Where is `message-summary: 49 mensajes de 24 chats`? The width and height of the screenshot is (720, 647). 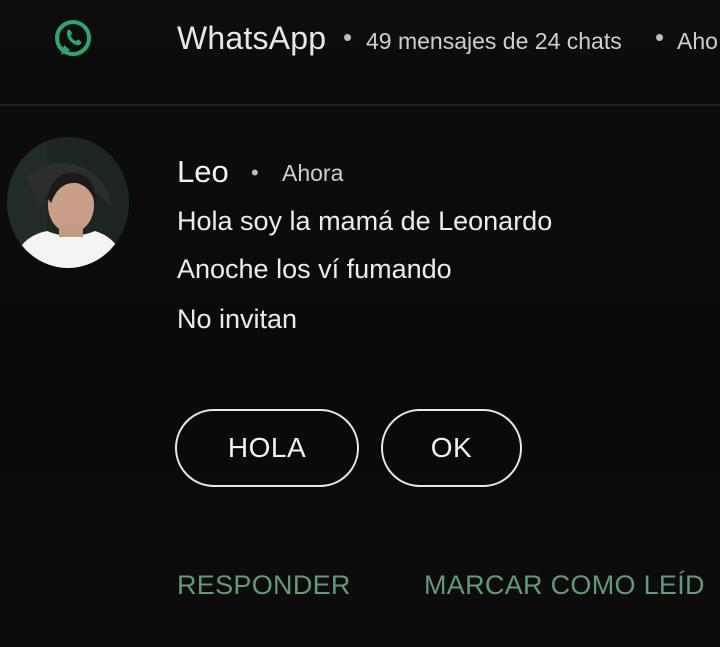
message-summary: 49 mensajes de 24 chats is located at coordinates (494, 41).